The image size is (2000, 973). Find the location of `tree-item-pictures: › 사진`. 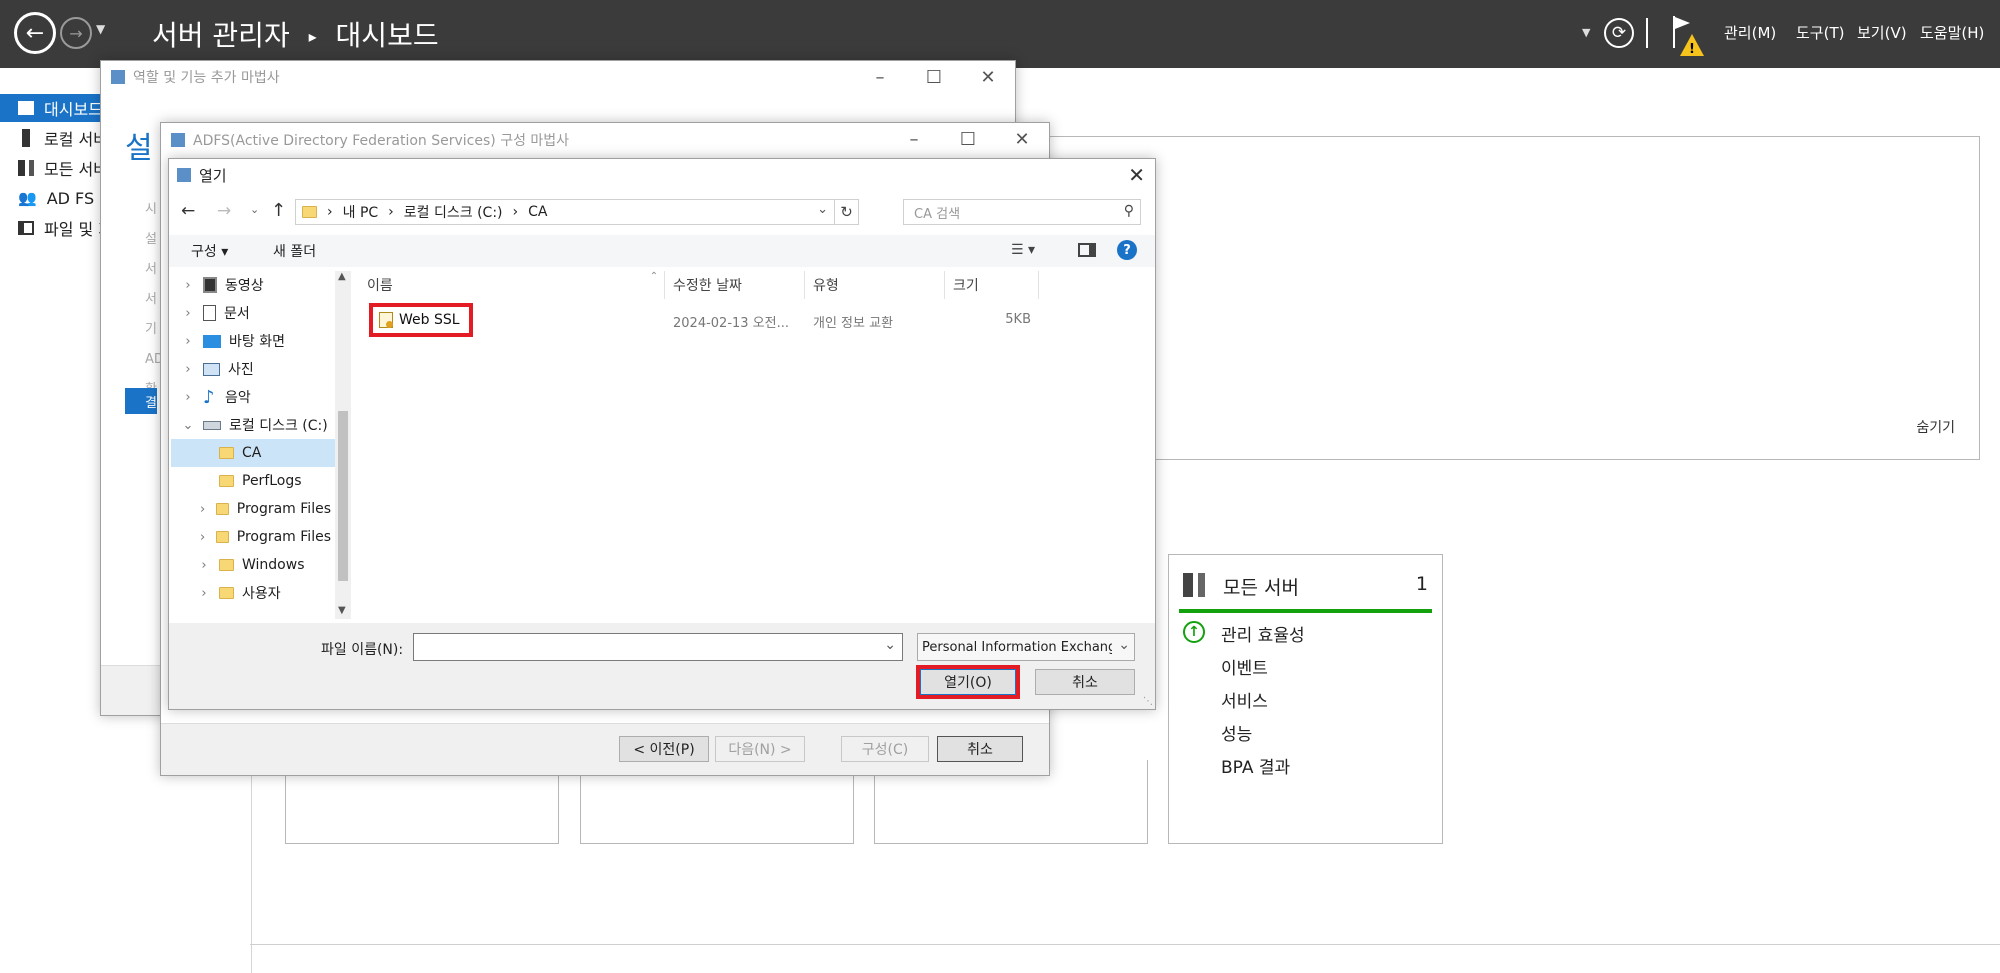

tree-item-pictures: › 사진 is located at coordinates (251, 369).